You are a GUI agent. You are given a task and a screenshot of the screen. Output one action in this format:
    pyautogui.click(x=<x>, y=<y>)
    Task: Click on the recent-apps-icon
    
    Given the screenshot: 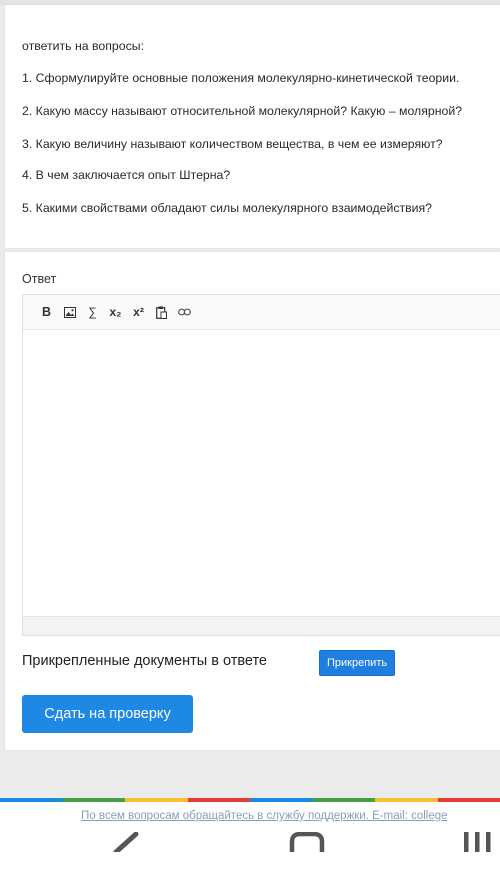 What is the action you would take?
    pyautogui.click(x=481, y=844)
    